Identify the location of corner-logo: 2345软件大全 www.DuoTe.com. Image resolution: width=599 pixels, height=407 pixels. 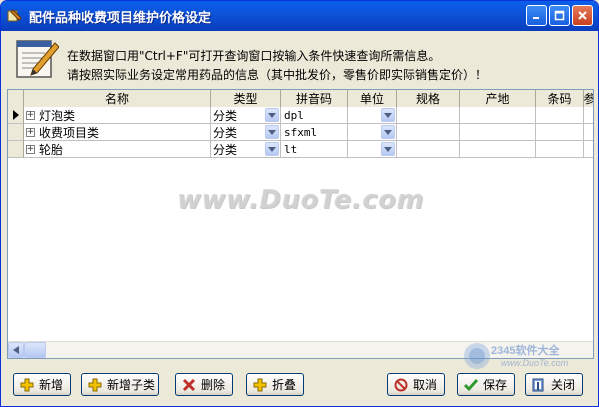
(516, 356).